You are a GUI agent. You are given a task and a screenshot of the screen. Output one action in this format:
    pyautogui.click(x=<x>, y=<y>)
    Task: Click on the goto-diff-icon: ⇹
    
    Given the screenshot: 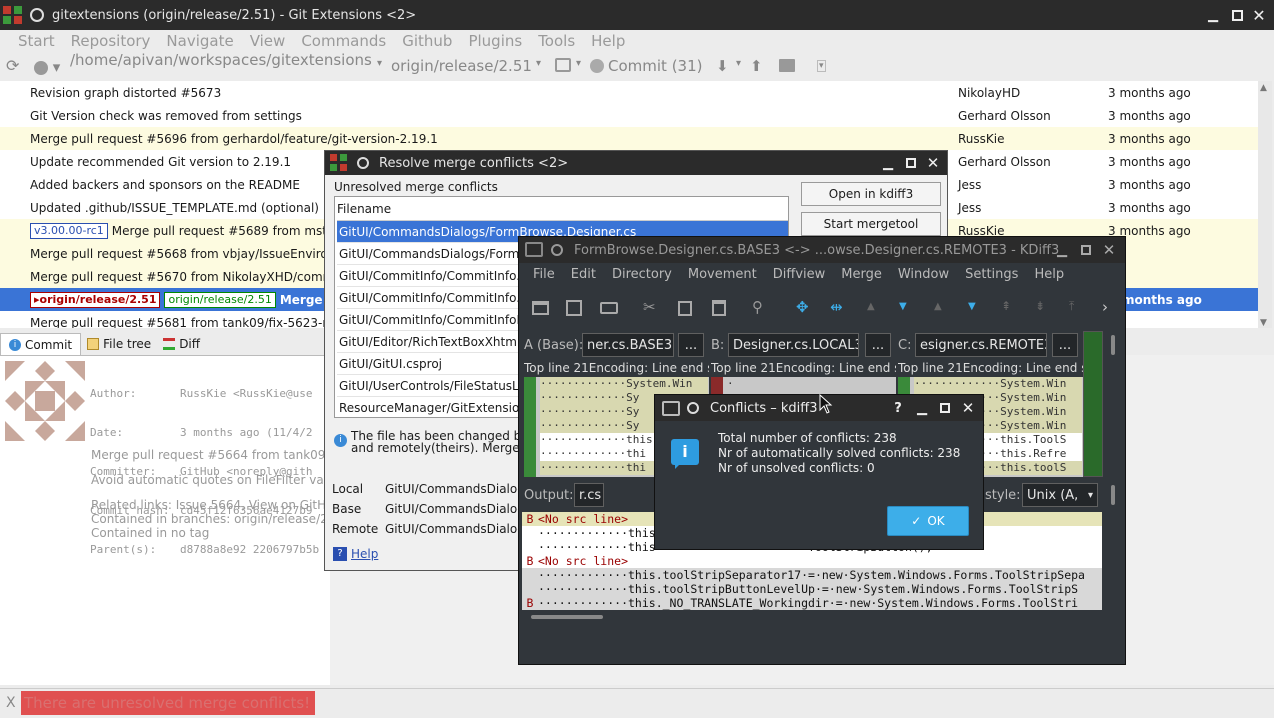 What is the action you would take?
    pyautogui.click(x=836, y=307)
    